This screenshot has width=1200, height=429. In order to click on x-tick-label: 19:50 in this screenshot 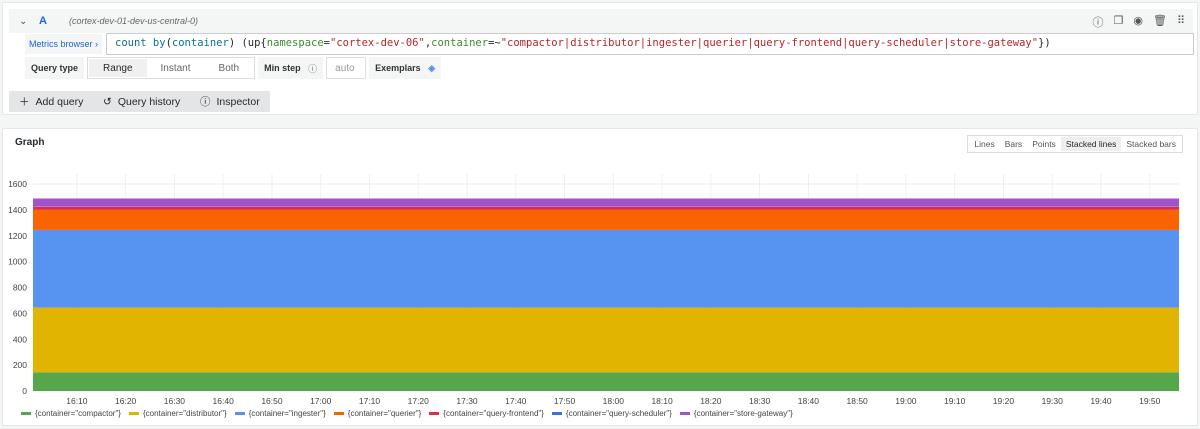, I will do `click(1150, 401)`.